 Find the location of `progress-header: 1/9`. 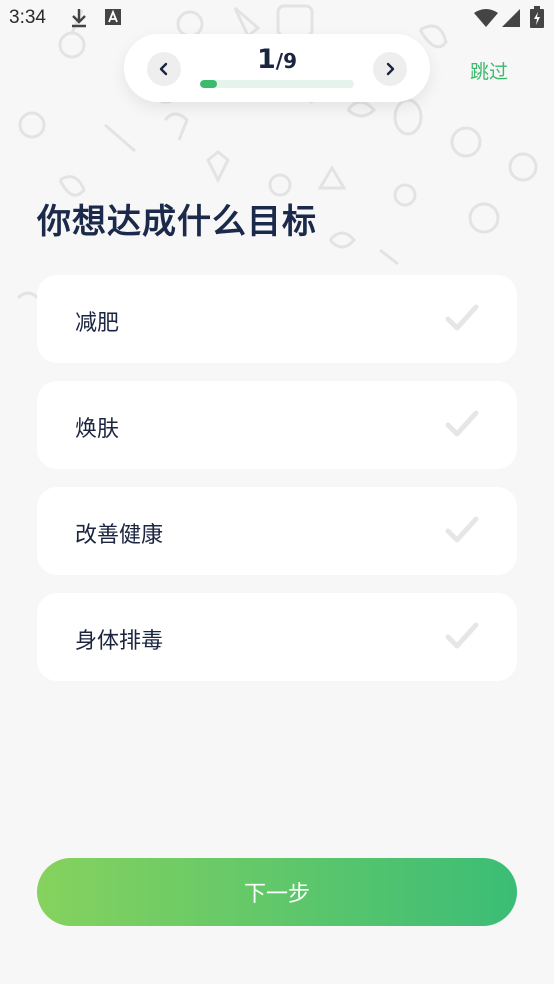

progress-header: 1/9 is located at coordinates (277, 68).